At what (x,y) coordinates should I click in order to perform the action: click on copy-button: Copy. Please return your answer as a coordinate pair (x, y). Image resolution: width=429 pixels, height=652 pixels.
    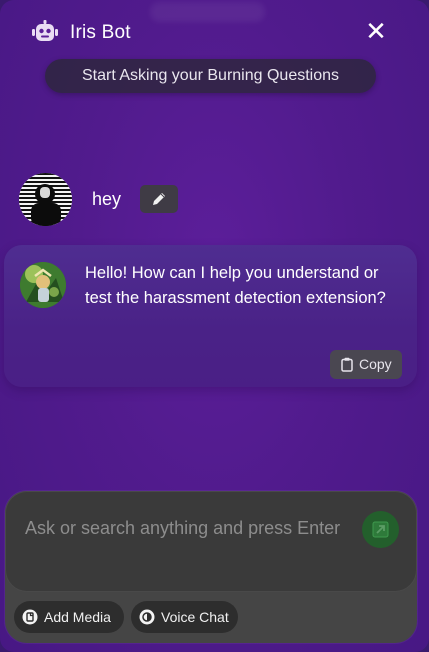
    Looking at the image, I should click on (366, 364).